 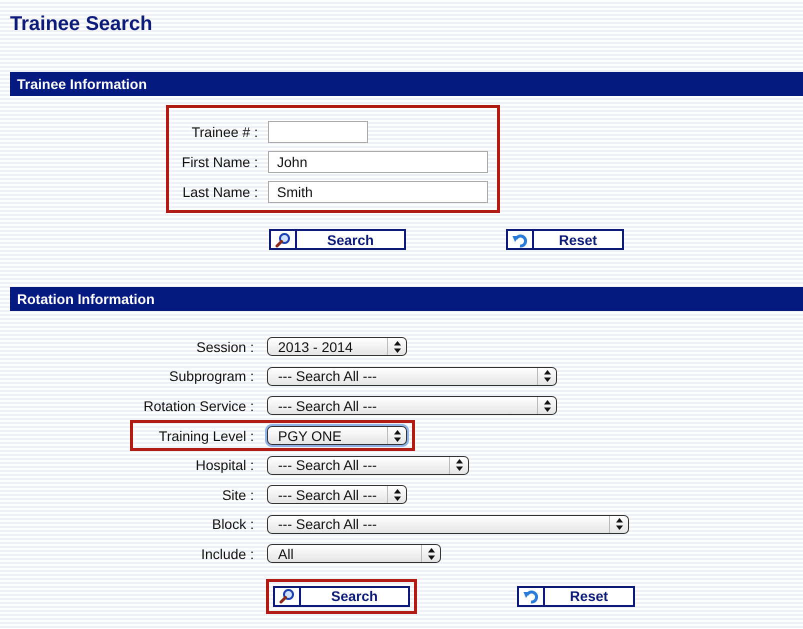 What do you see at coordinates (219, 162) in the screenshot?
I see `field-label: First Name :` at bounding box center [219, 162].